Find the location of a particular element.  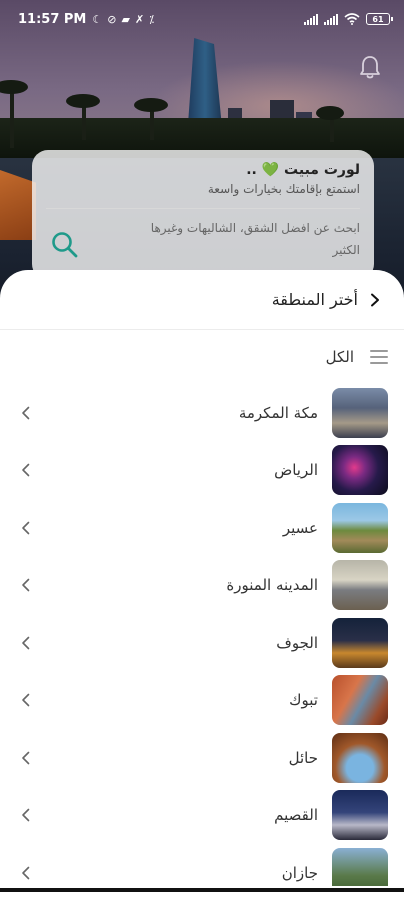

region-item-hail: حائل is located at coordinates (202, 758).